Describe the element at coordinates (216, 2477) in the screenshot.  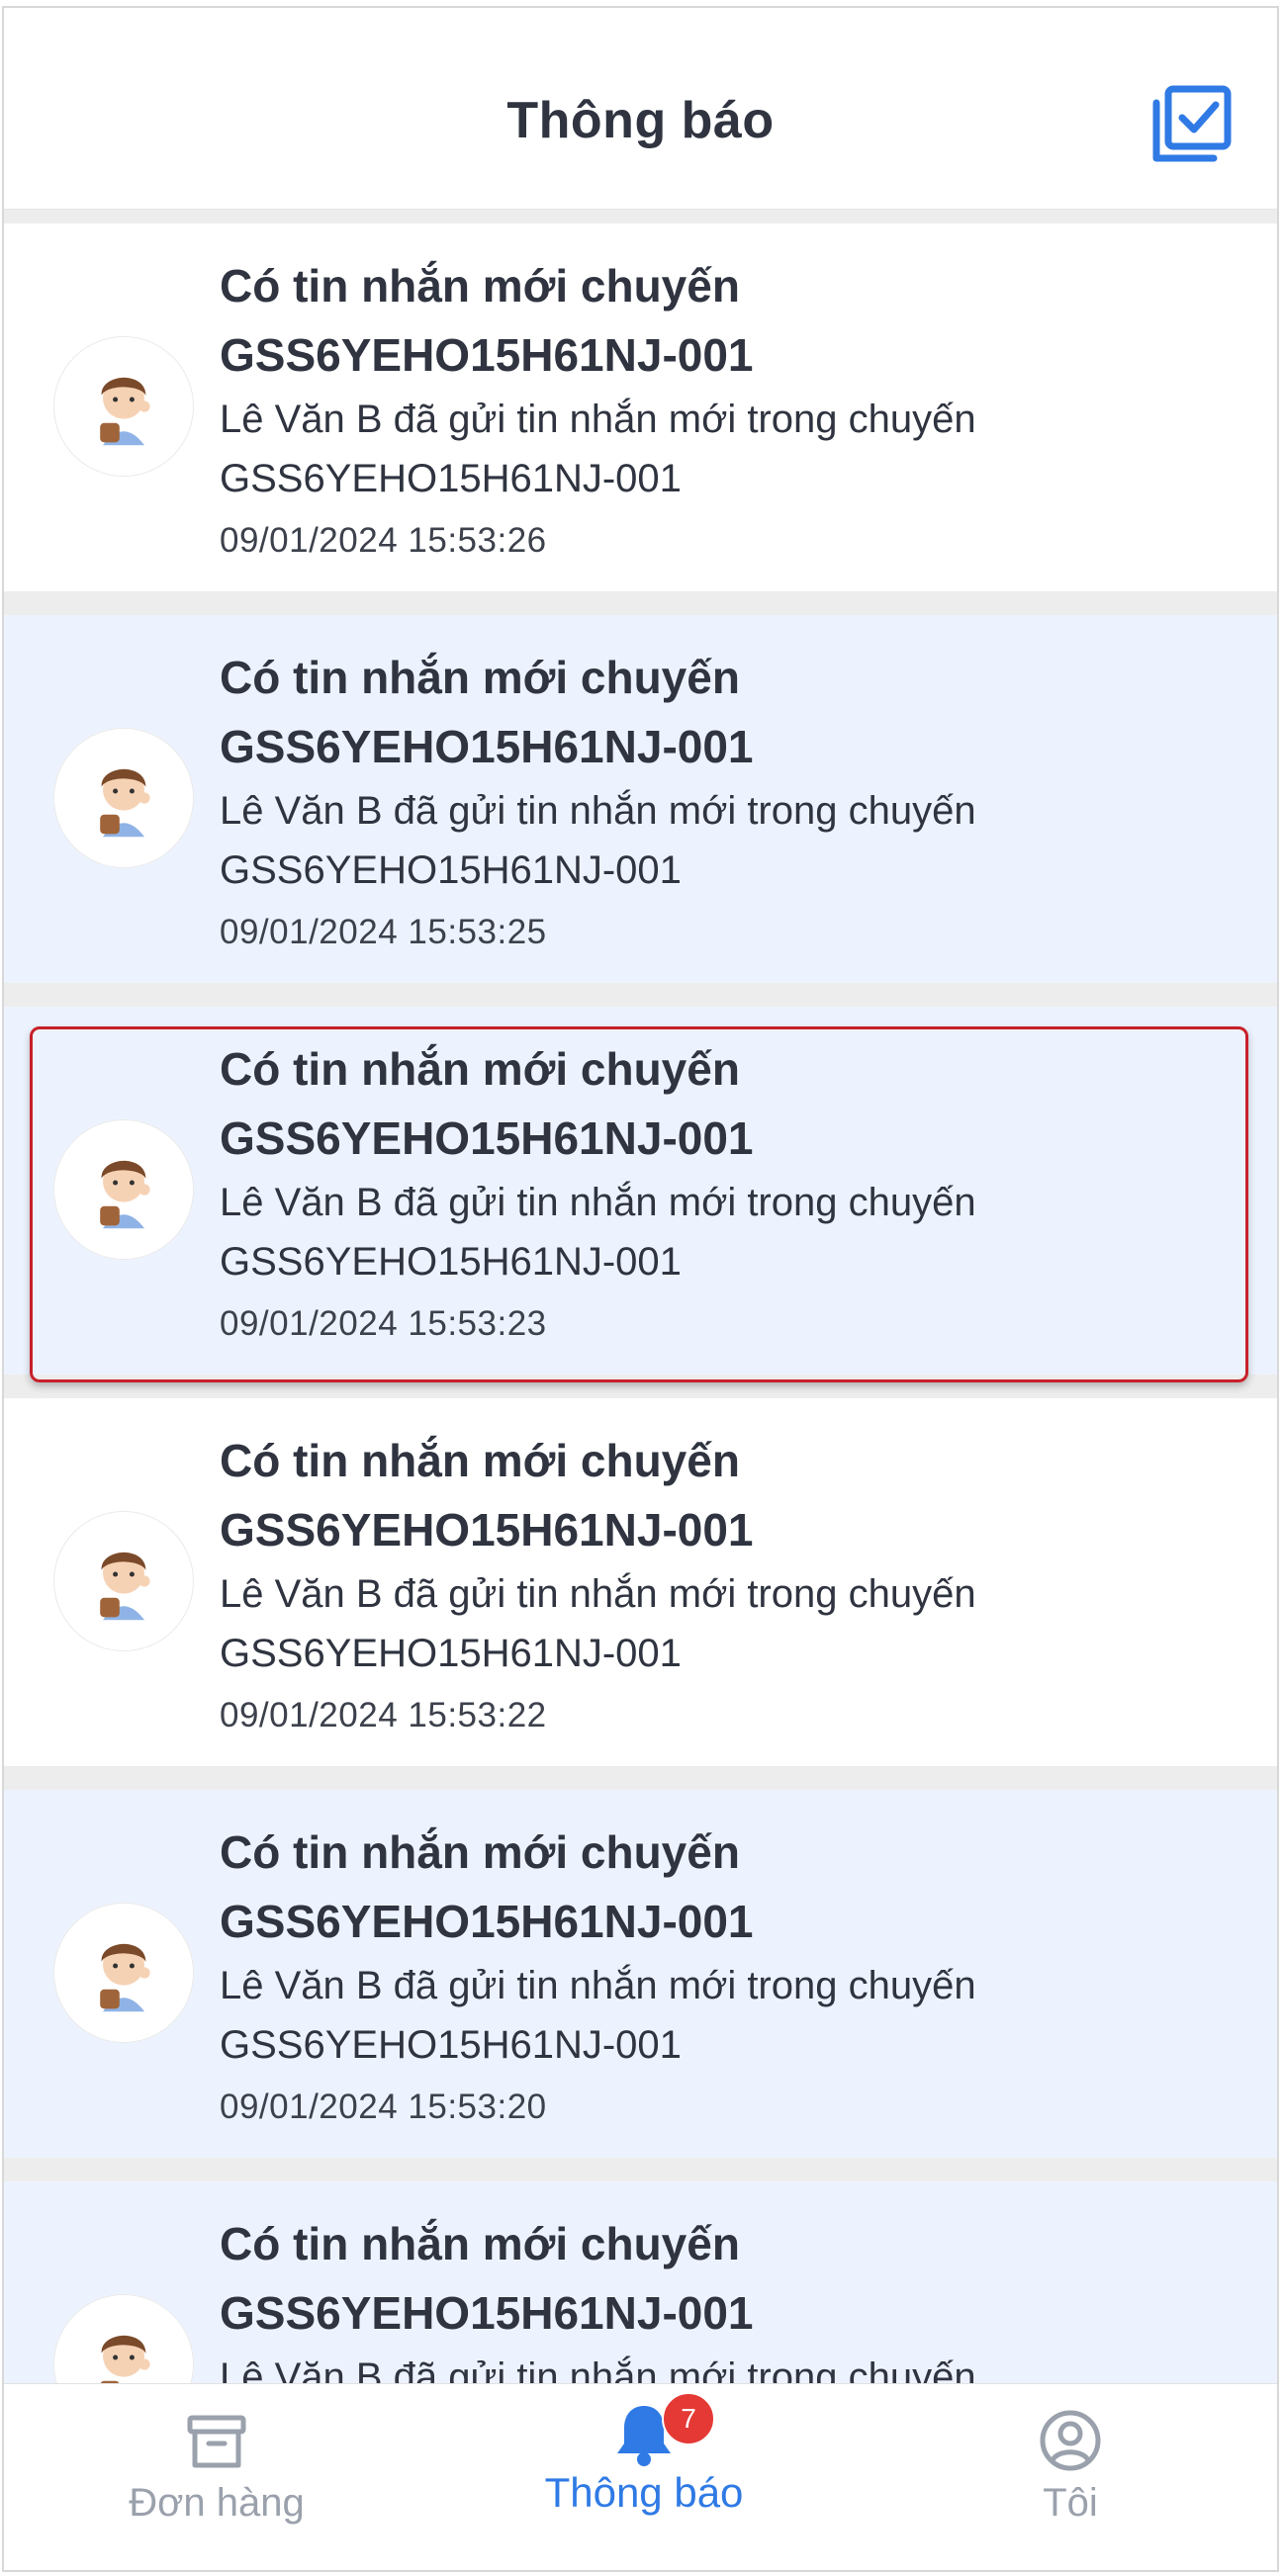
I see `tab-orders: Đơn hàng` at that location.